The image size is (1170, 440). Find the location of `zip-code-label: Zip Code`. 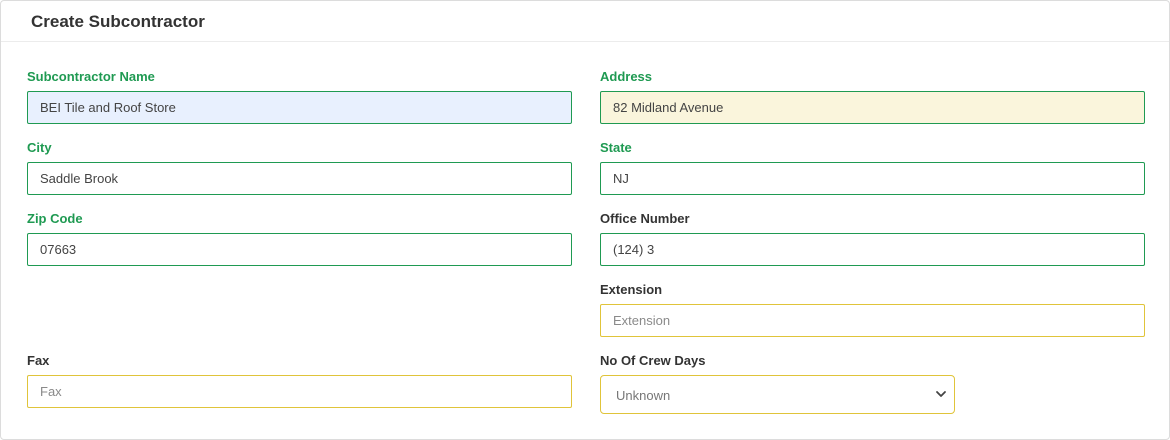

zip-code-label: Zip Code is located at coordinates (55, 218).